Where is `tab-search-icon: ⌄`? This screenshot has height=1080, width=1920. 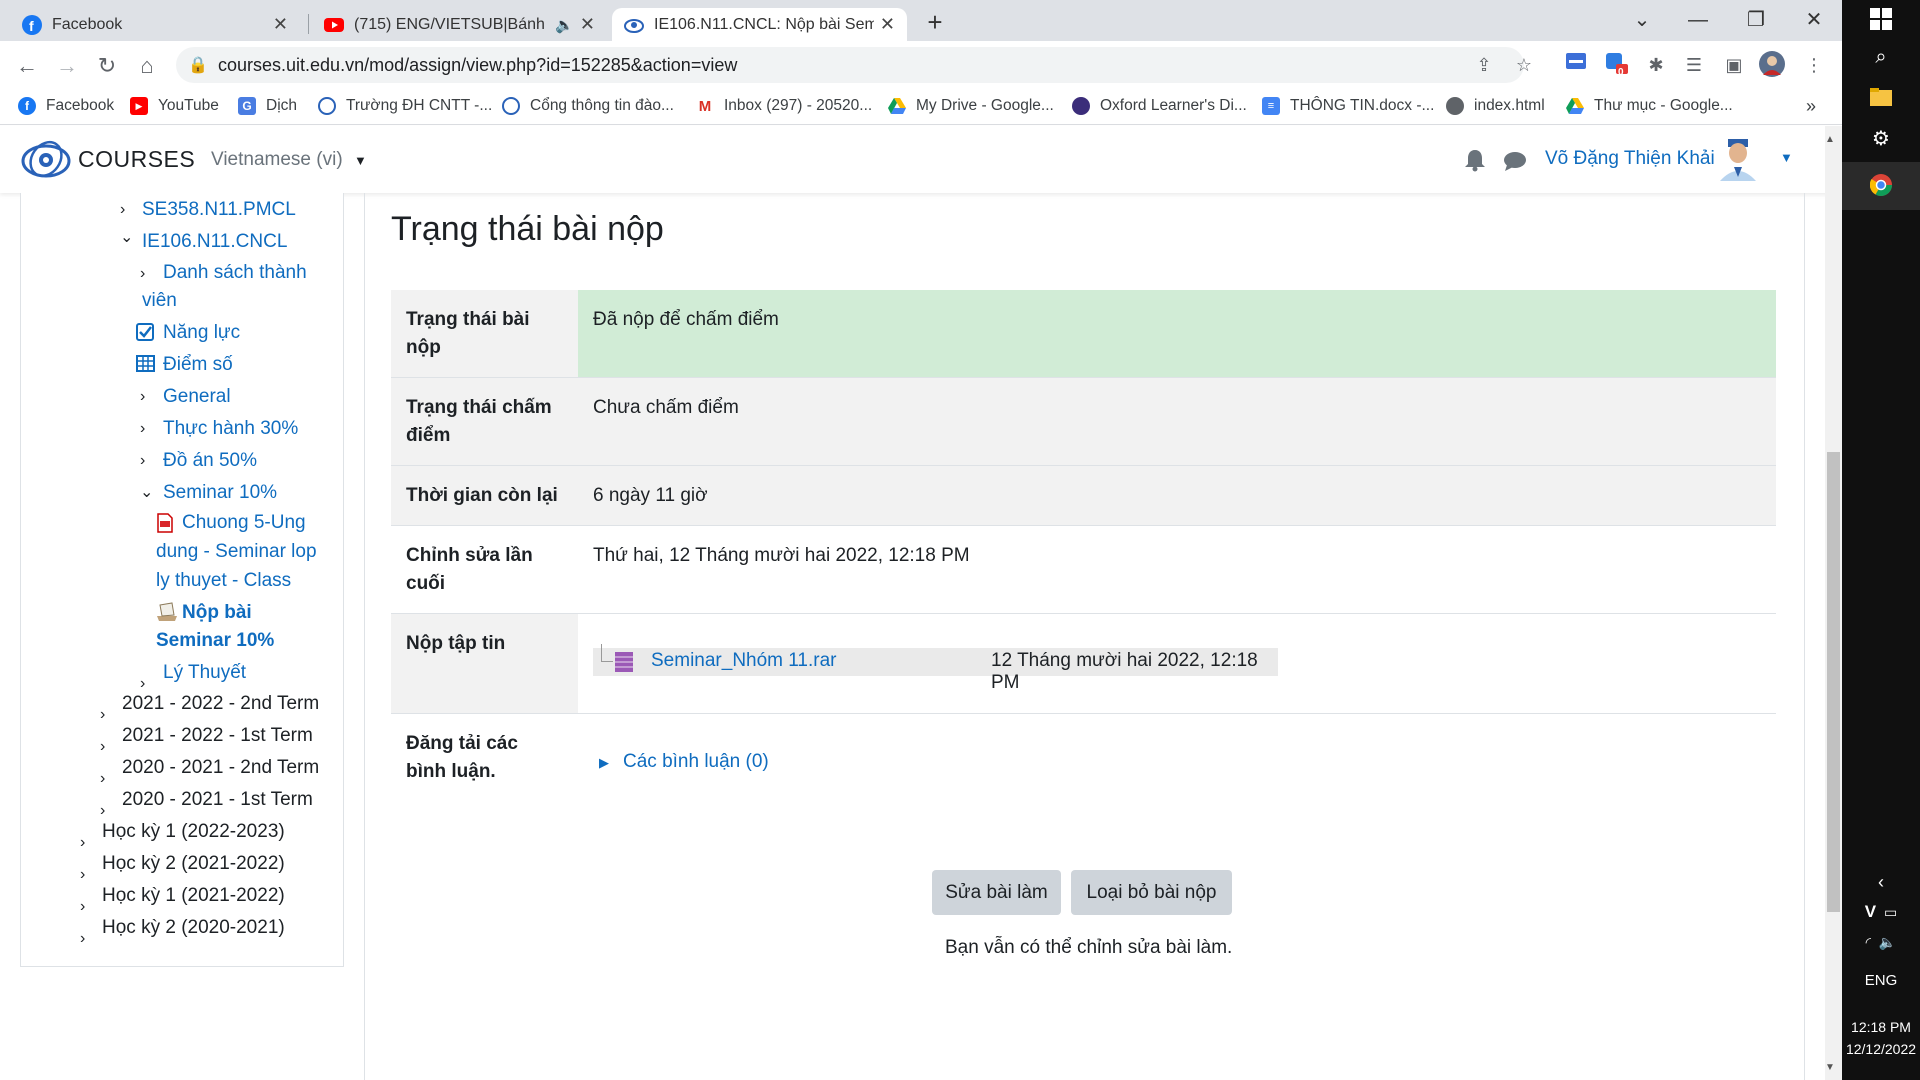 tab-search-icon: ⌄ is located at coordinates (1642, 20).